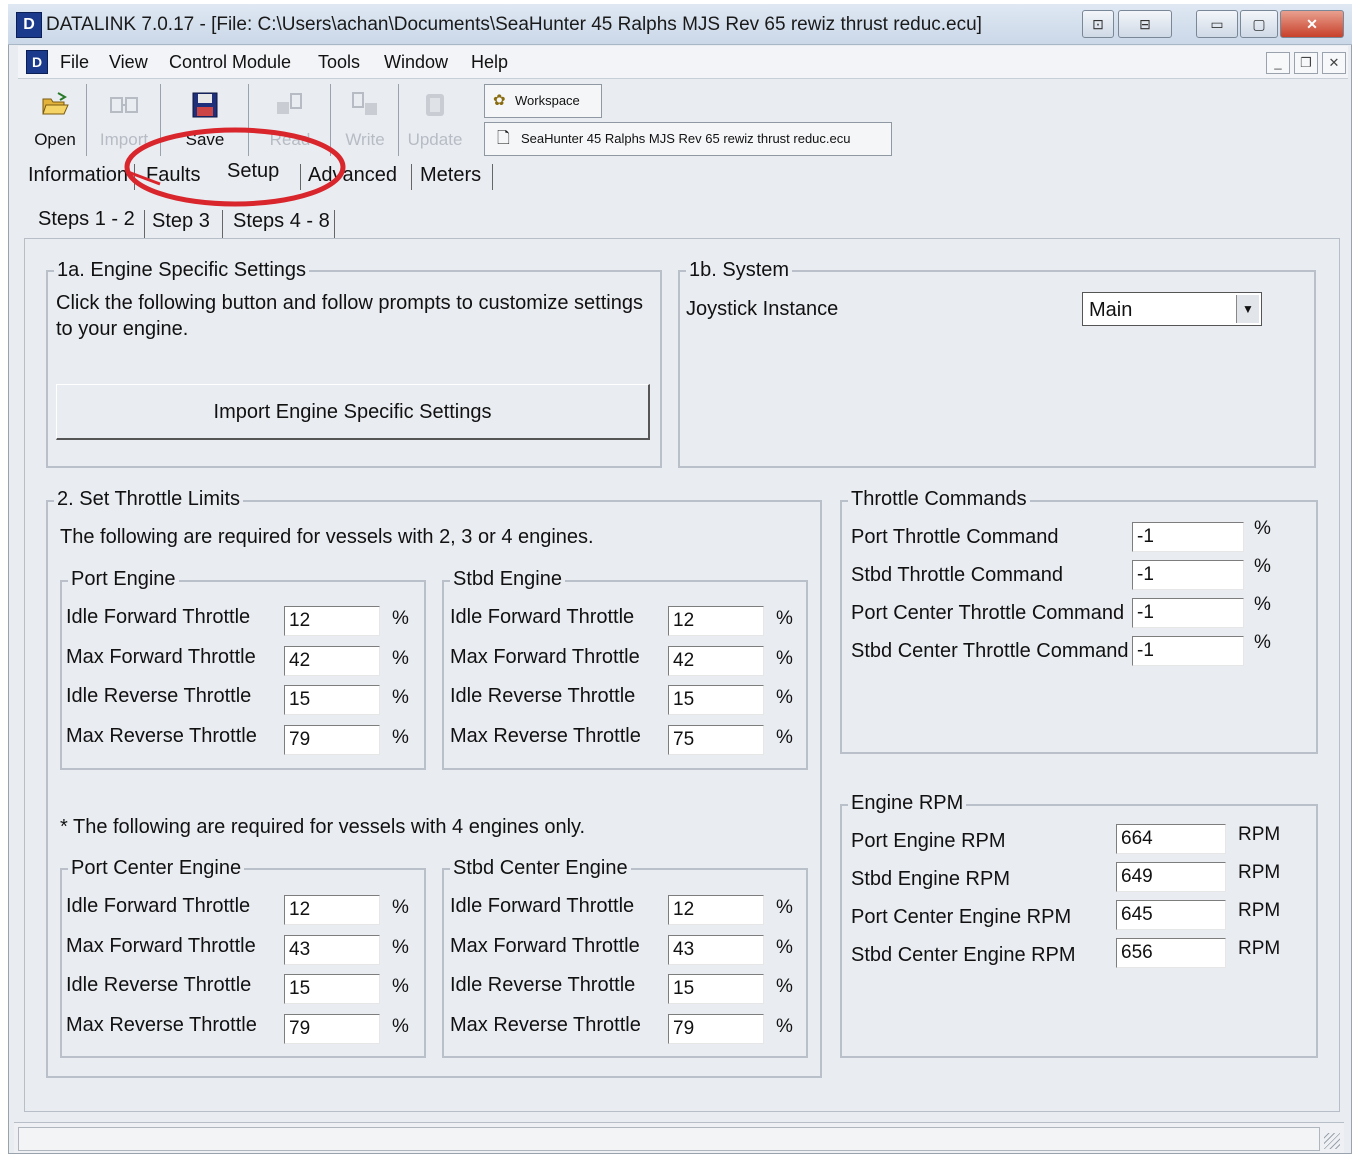  What do you see at coordinates (716, 739) in the screenshot?
I see `stbd-engine-max-reverse-throttle-input: 75` at bounding box center [716, 739].